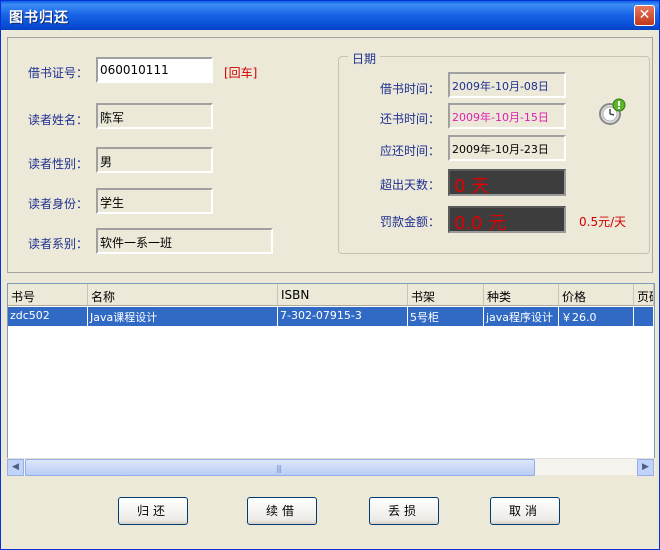 The height and width of the screenshot is (550, 660). I want to click on table-cell: zdc502, so click(48, 316).